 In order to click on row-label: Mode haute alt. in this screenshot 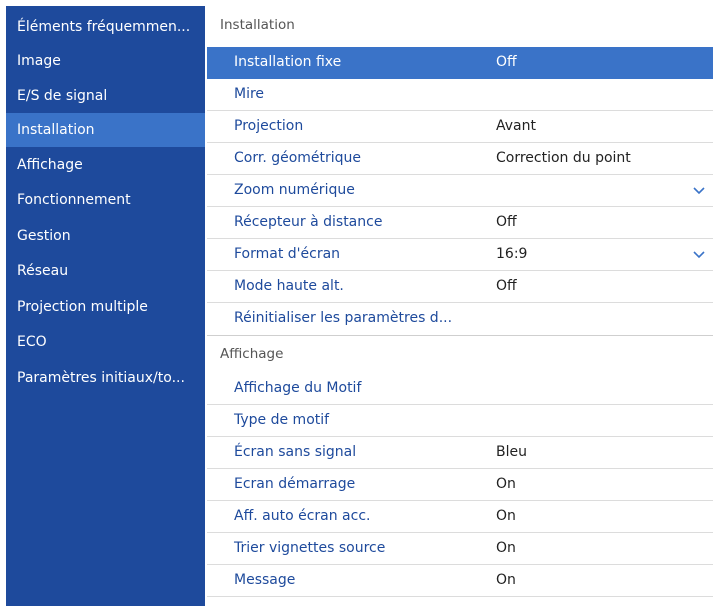, I will do `click(289, 286)`.